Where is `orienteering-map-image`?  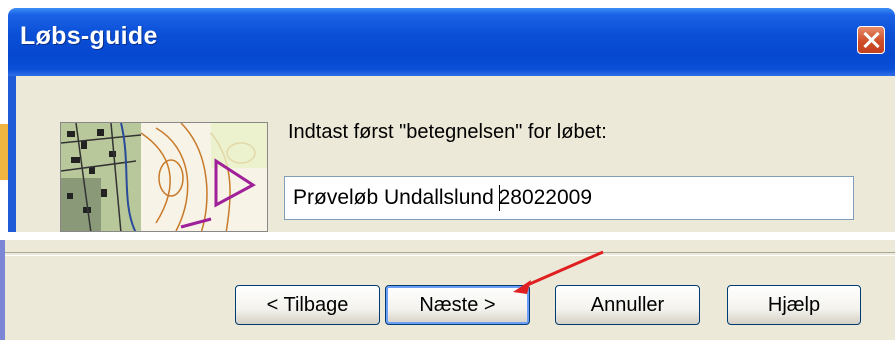 orienteering-map-image is located at coordinates (164, 177).